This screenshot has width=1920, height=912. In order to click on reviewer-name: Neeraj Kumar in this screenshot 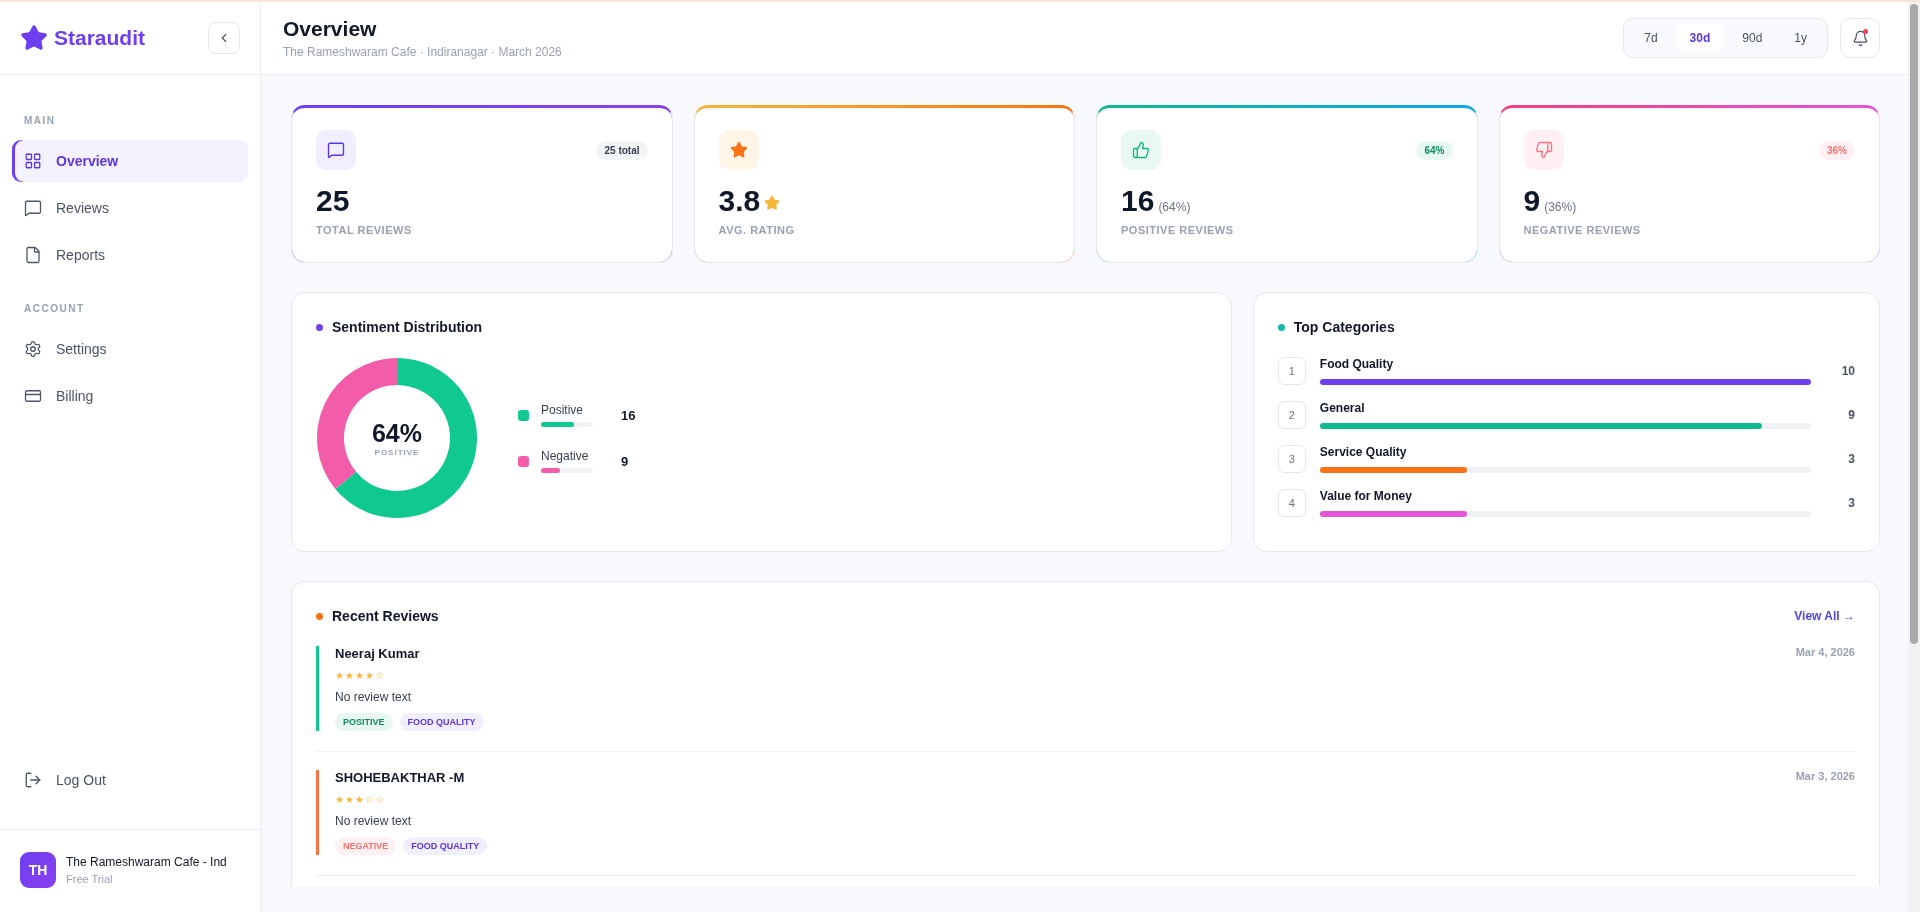, I will do `click(378, 653)`.